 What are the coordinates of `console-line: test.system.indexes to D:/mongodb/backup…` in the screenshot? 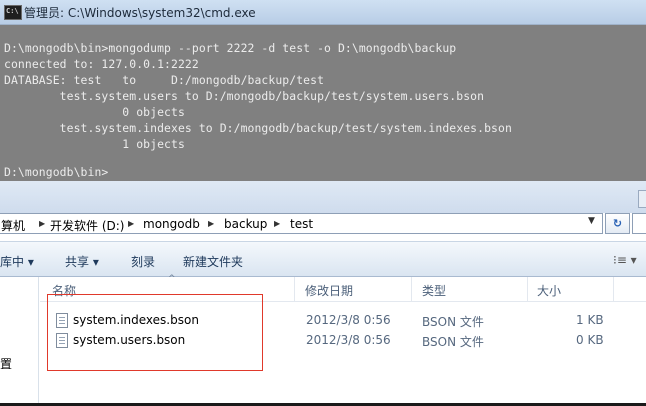 It's located at (258, 128).